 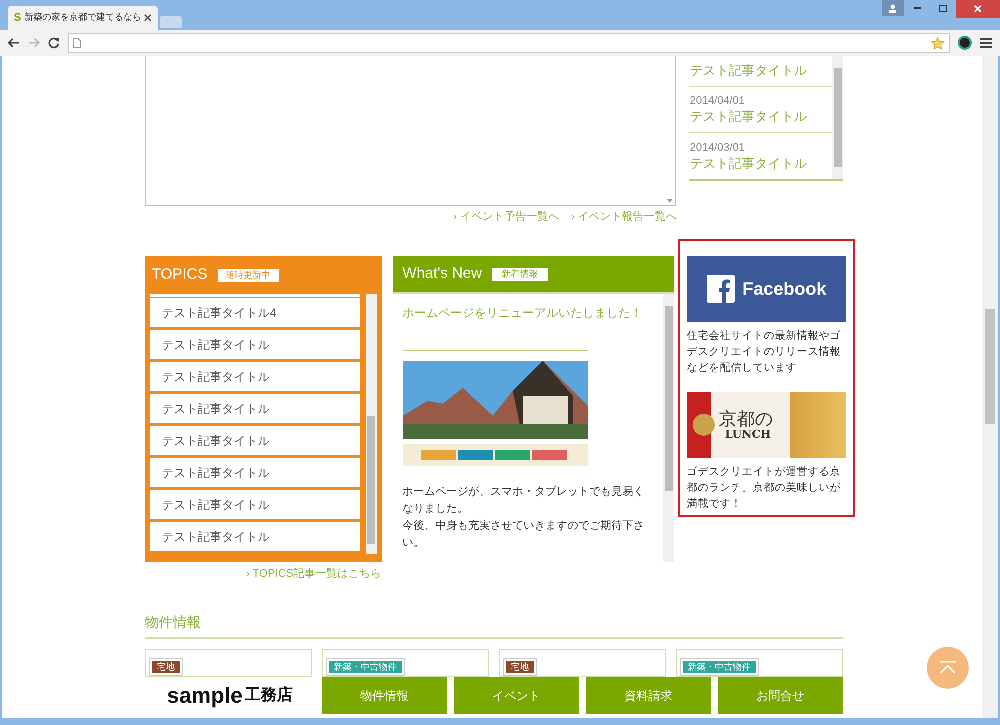 I want to click on person-icon, so click(x=893, y=8).